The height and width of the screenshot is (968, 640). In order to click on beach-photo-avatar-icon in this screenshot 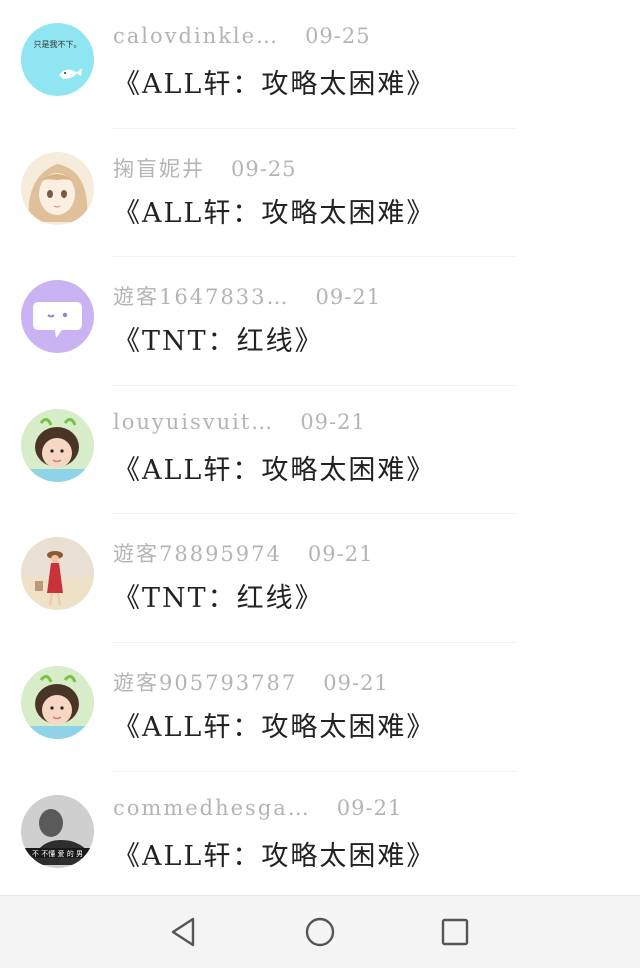, I will do `click(57, 574)`.